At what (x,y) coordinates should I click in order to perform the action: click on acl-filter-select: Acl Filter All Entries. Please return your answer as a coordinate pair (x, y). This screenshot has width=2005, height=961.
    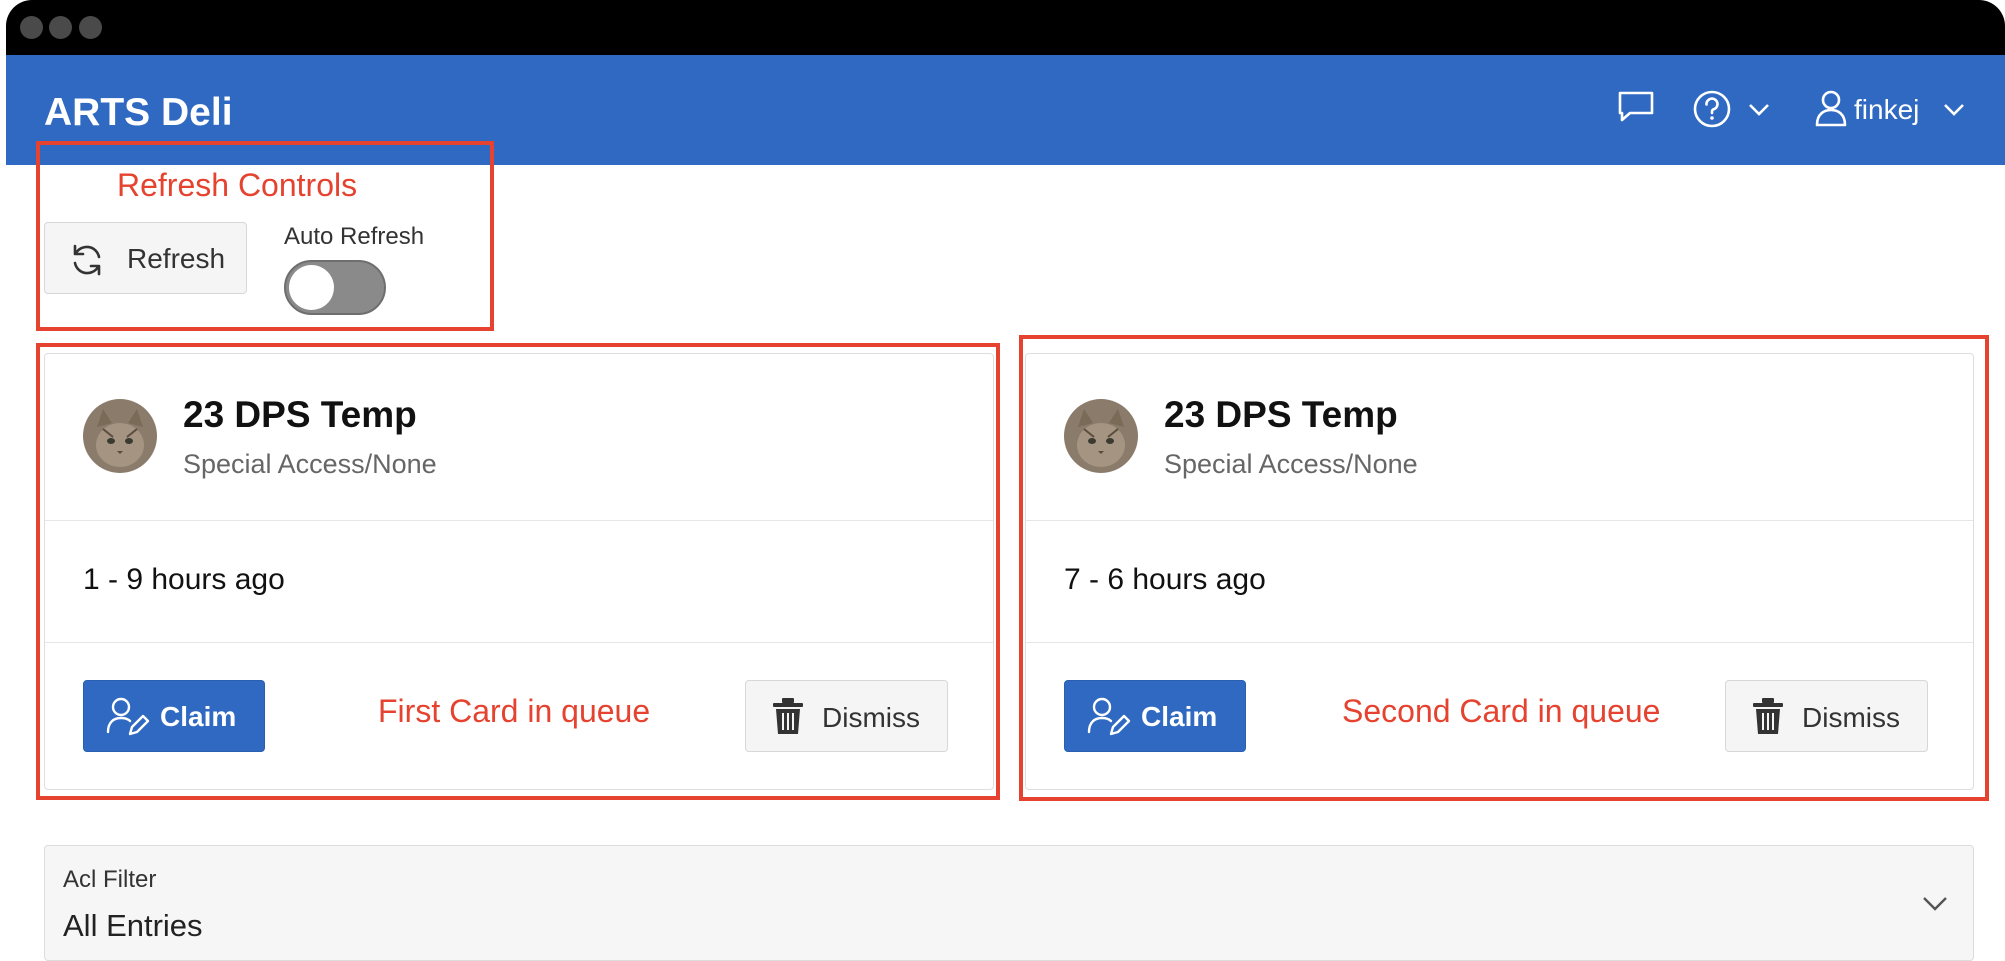
    Looking at the image, I should click on (1009, 903).